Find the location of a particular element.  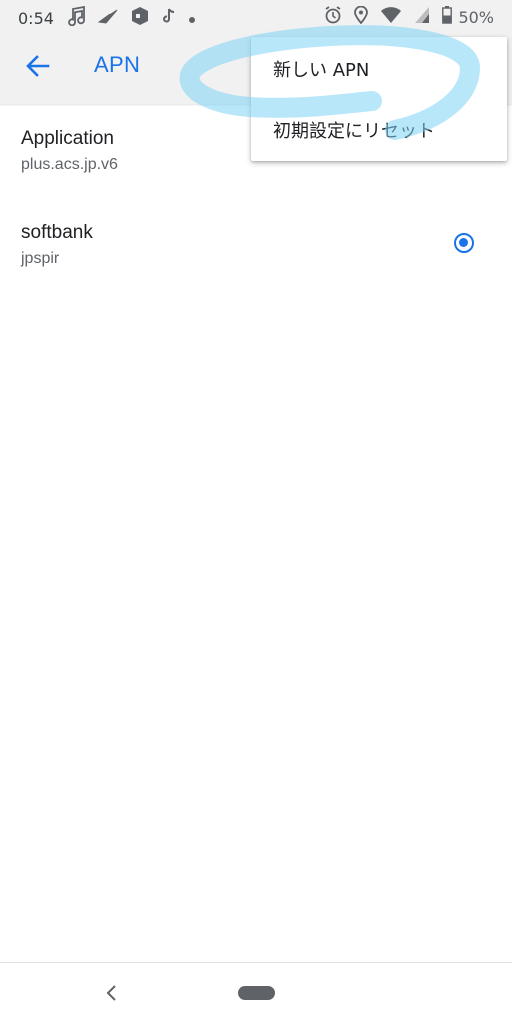

status-left: 0:54 is located at coordinates (113, 17).